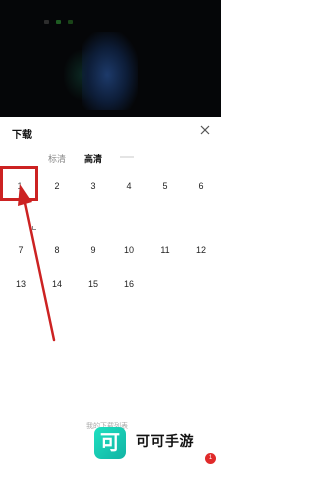 The image size is (320, 480). I want to click on episode-item-9: 9, so click(93, 250).